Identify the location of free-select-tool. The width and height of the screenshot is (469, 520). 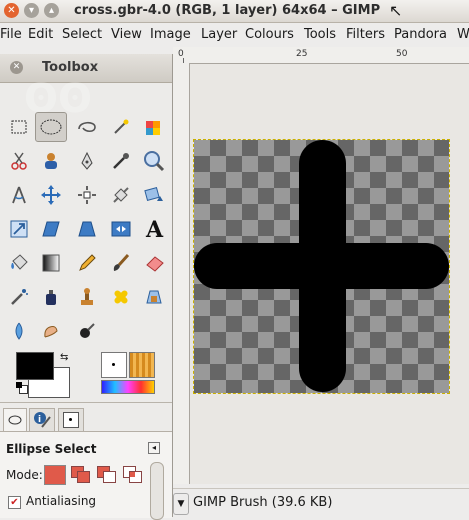
(87, 127).